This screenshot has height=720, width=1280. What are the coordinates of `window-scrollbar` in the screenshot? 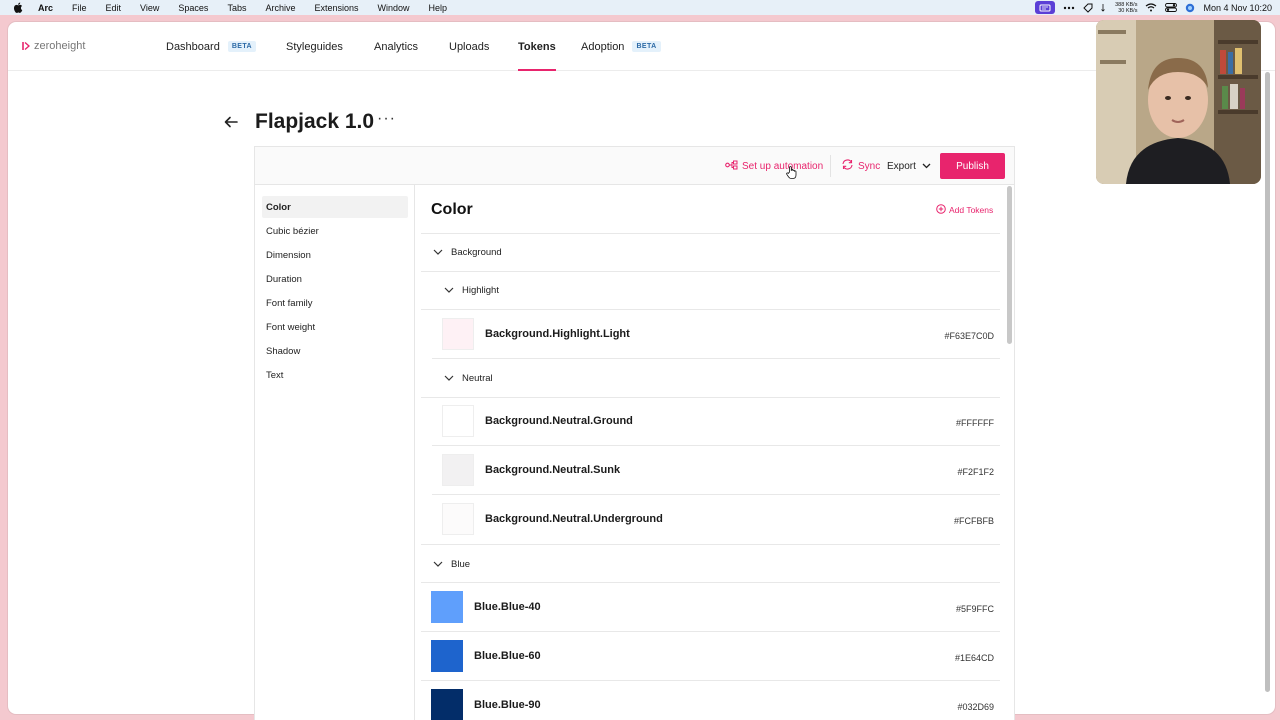 It's located at (1267, 382).